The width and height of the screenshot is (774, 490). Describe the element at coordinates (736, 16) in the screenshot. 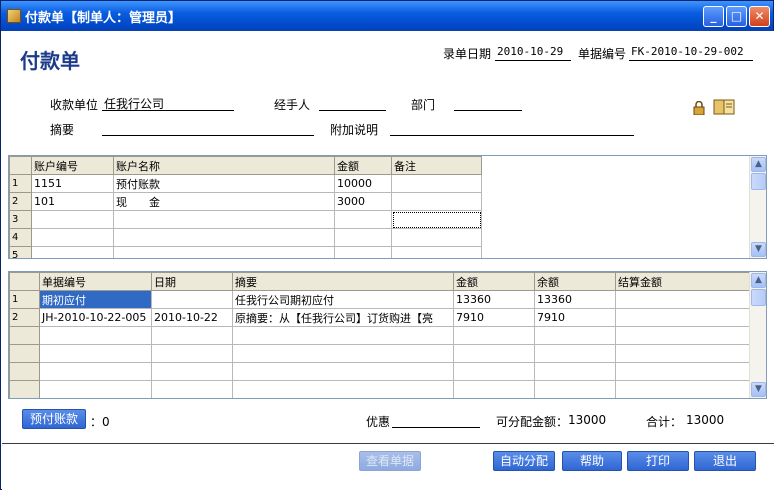

I see `maximize-button: □` at that location.